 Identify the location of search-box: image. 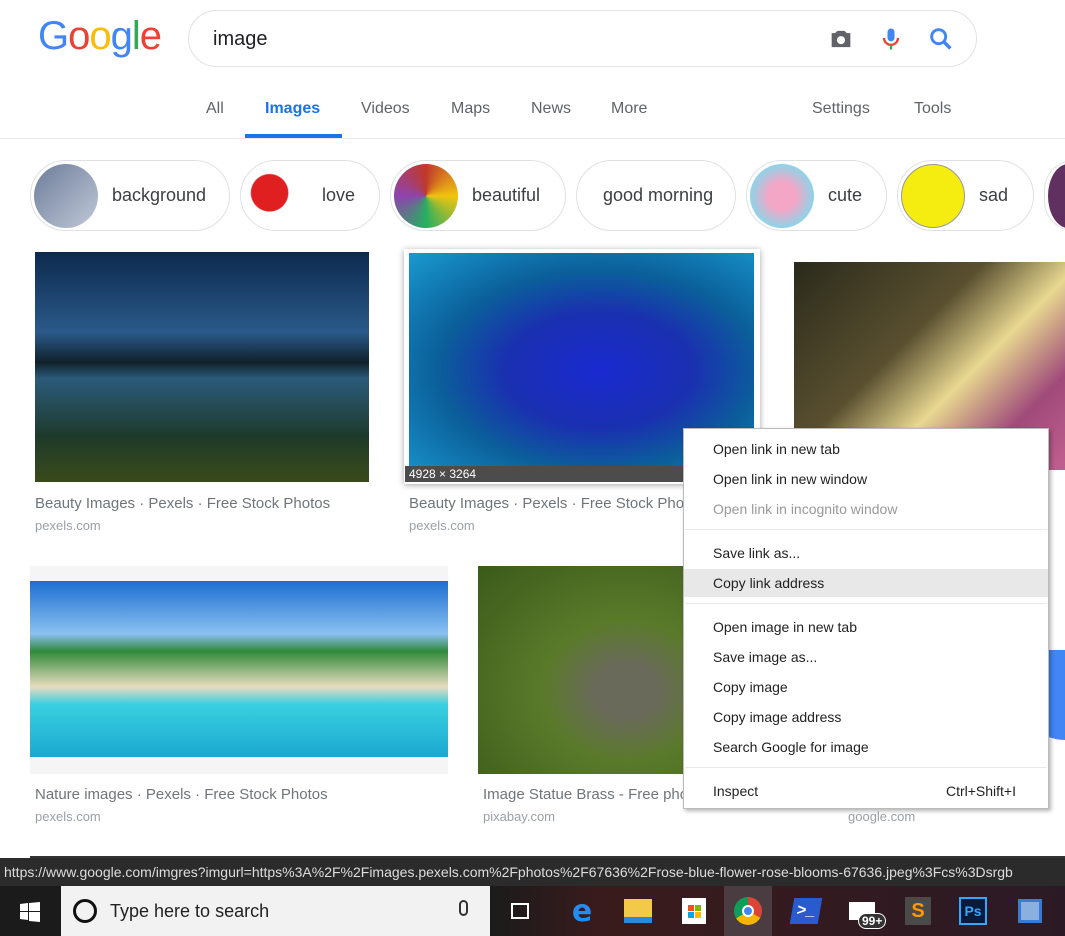
(582, 38).